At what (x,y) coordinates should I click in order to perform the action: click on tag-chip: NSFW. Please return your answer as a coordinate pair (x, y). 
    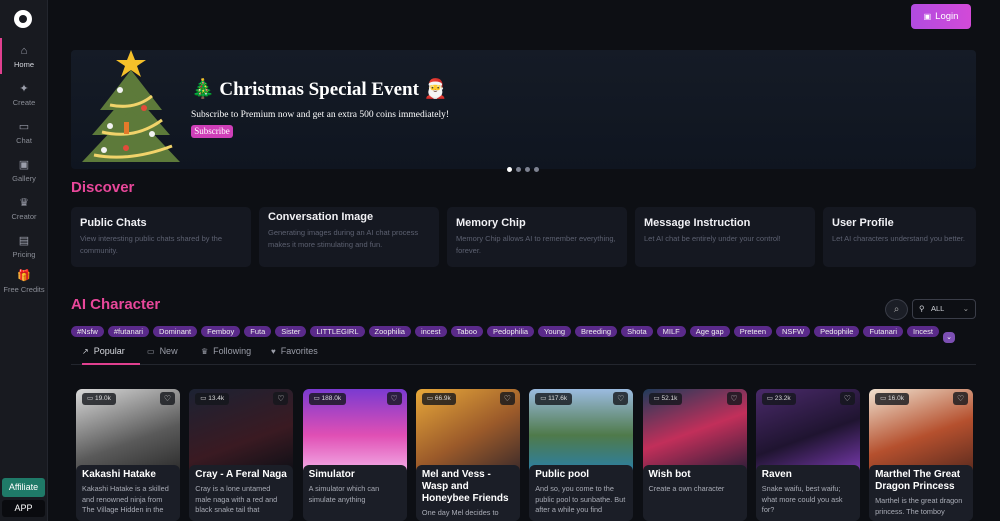
    Looking at the image, I should click on (793, 331).